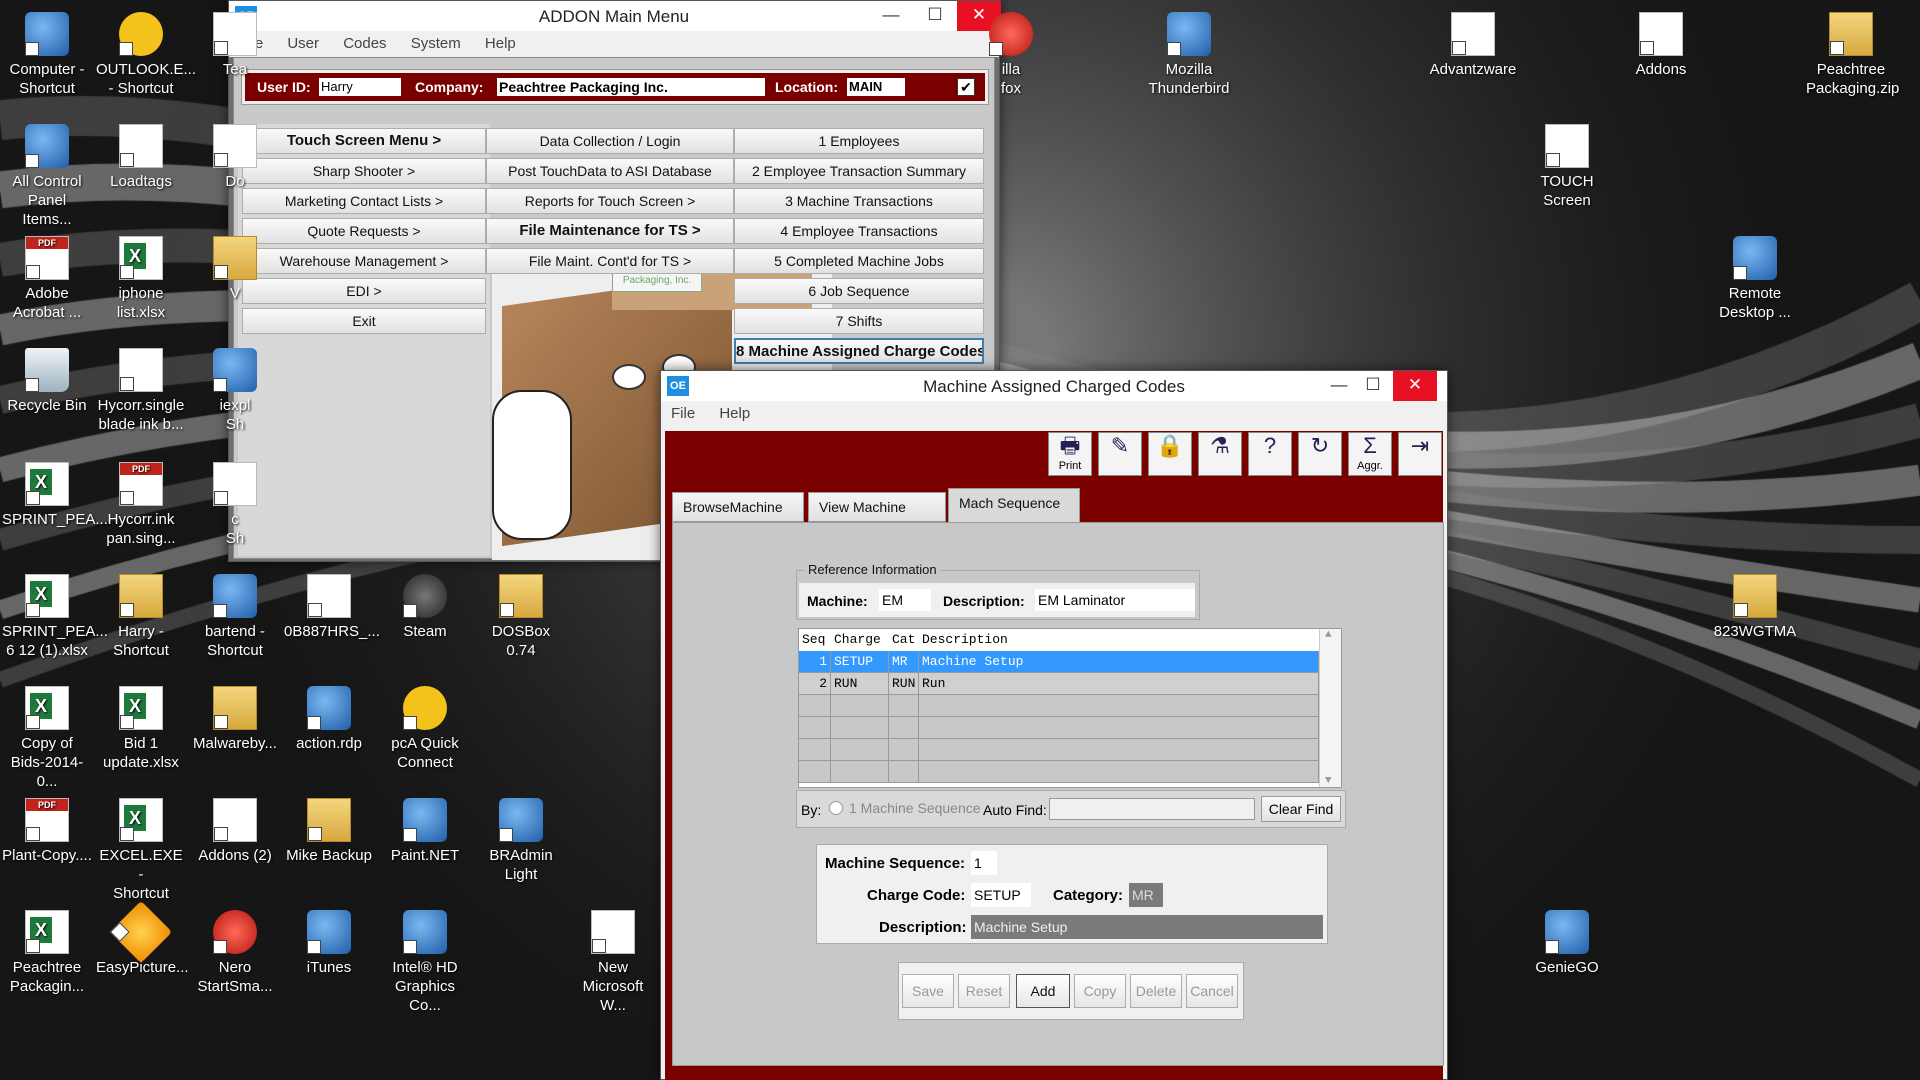 This screenshot has height=1080, width=1920. I want to click on menu-button-col2-2: Reports for Touch Screen >, so click(610, 201).